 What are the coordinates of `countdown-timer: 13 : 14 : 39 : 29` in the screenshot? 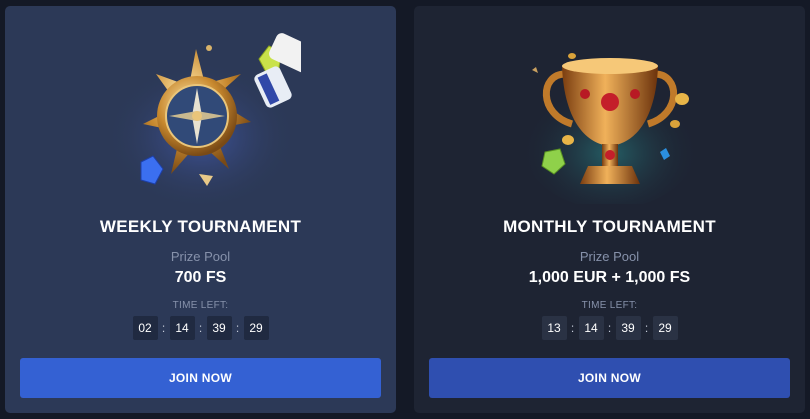 It's located at (609, 328).